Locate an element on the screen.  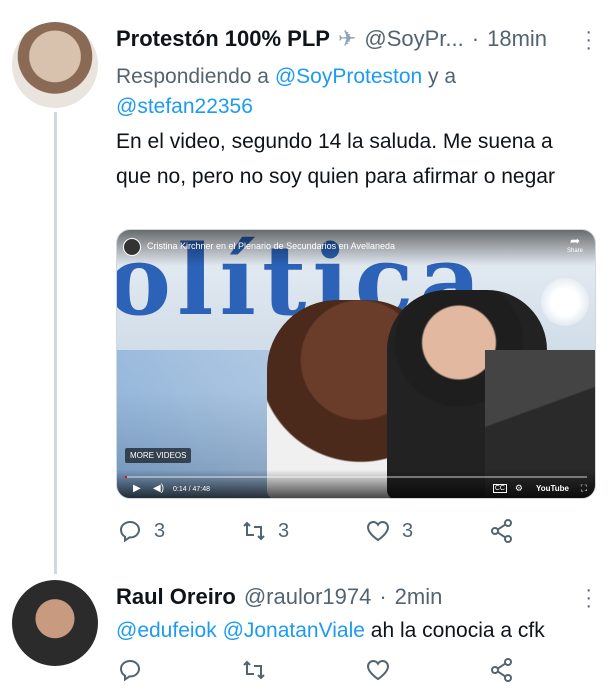
volume-icon: ◀) is located at coordinates (158, 488).